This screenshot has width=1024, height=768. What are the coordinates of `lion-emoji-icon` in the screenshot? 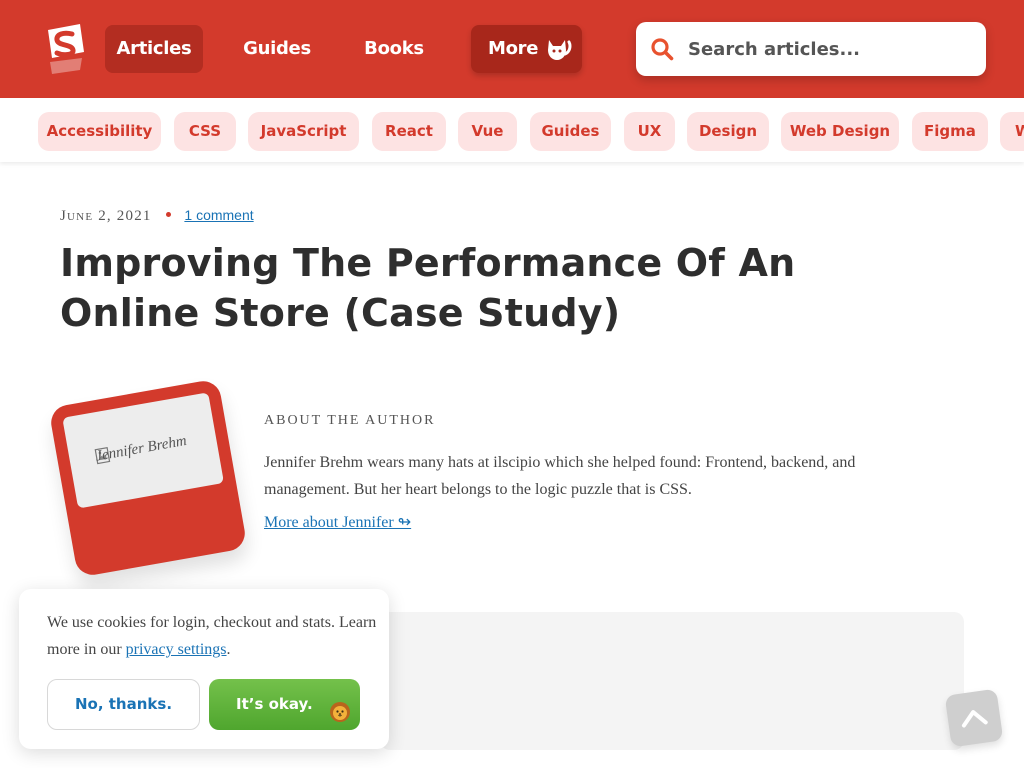 It's located at (340, 707).